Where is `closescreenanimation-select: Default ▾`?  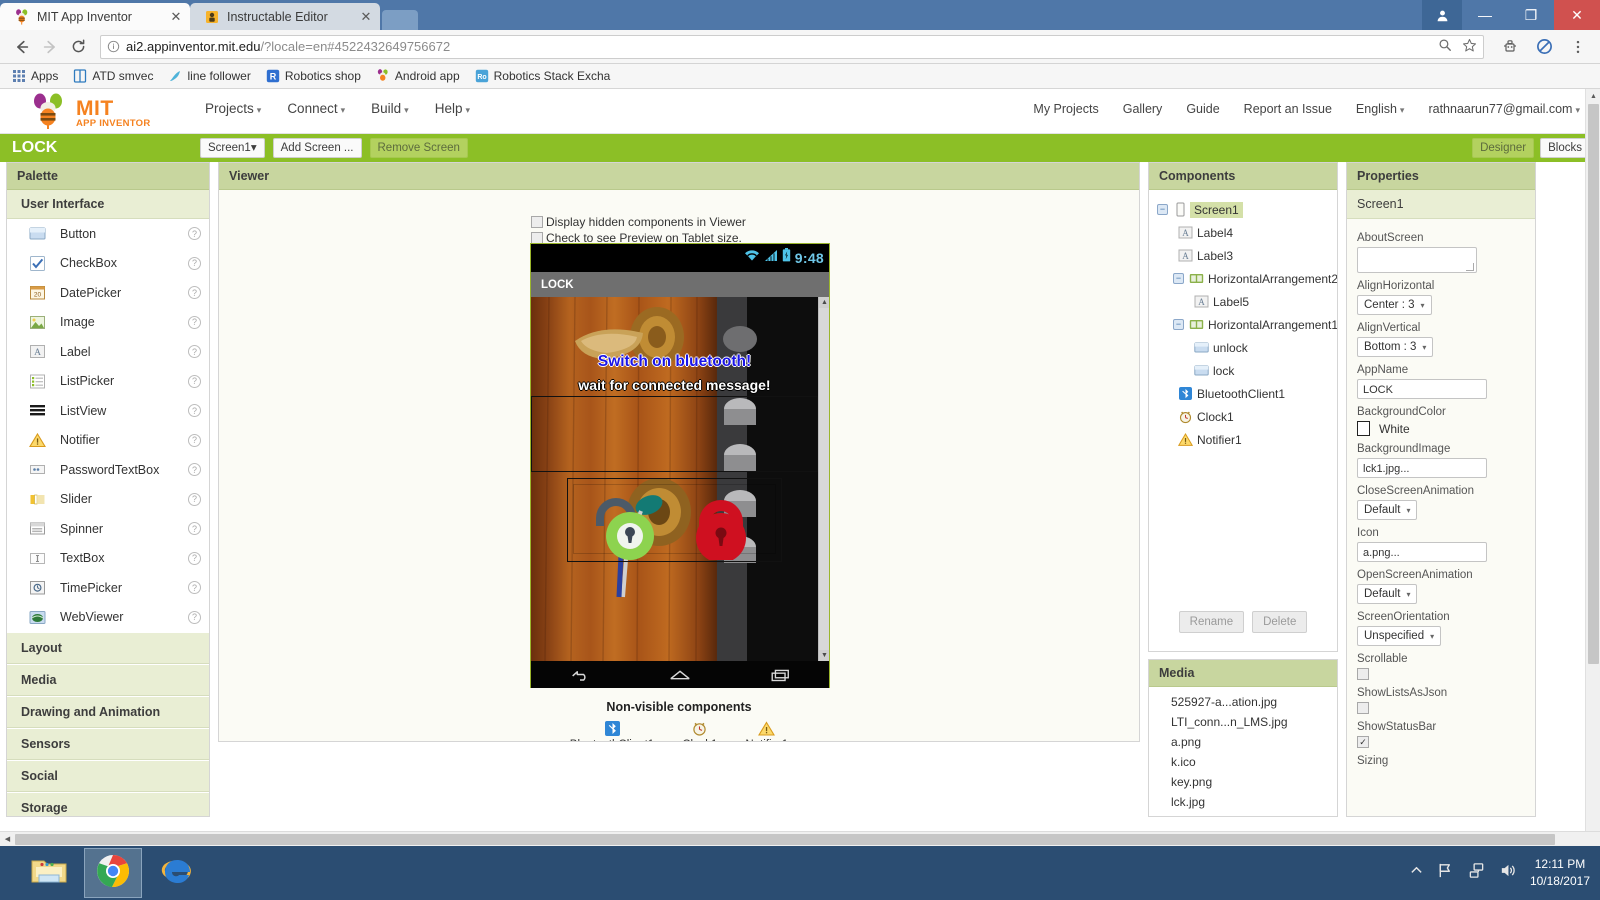 closescreenanimation-select: Default ▾ is located at coordinates (1387, 510).